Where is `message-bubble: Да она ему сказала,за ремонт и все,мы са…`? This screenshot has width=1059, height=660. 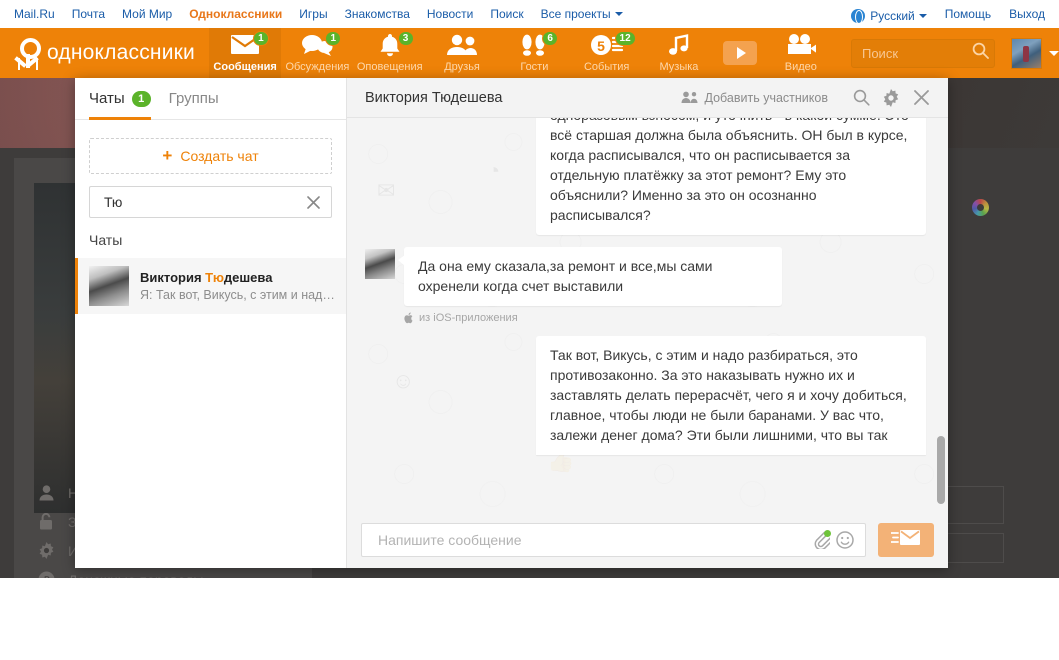 message-bubble: Да она ему сказала,за ремонт и все,мы са… is located at coordinates (590, 276).